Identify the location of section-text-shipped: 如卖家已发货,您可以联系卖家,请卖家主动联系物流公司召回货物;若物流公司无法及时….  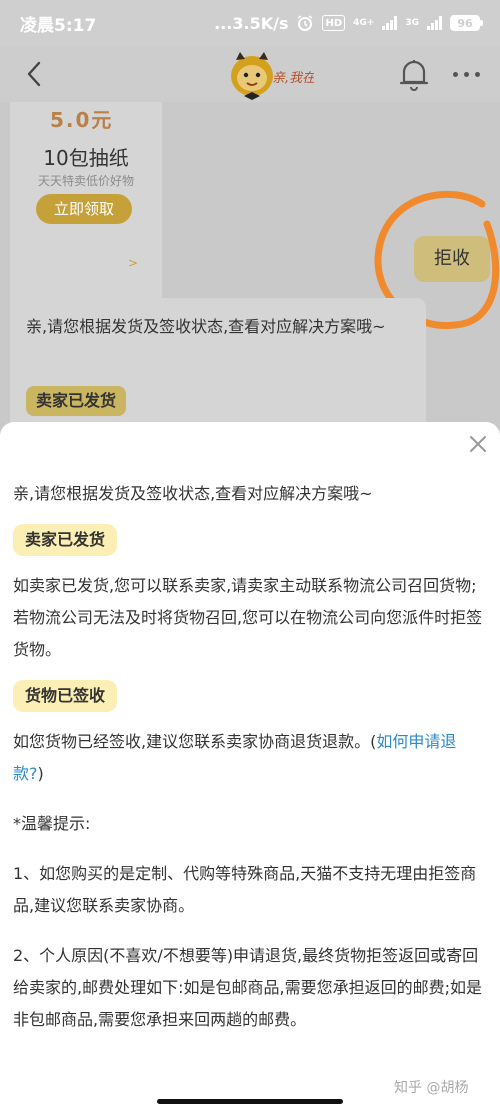
(248, 617).